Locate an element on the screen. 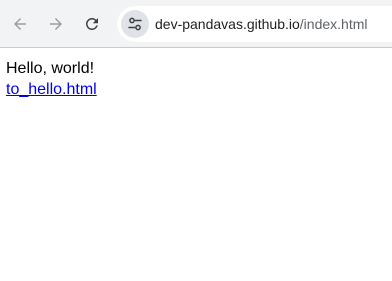  tune-icon is located at coordinates (135, 24).